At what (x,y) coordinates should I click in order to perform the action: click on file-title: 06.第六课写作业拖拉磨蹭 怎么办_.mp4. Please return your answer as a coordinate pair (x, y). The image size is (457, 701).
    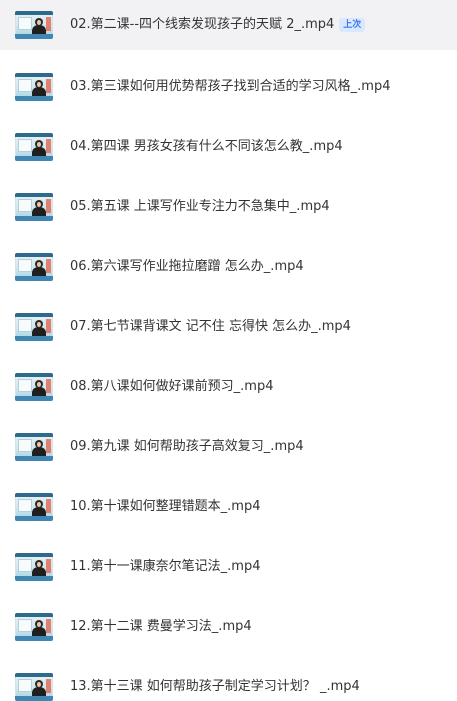
    Looking at the image, I should click on (187, 266).